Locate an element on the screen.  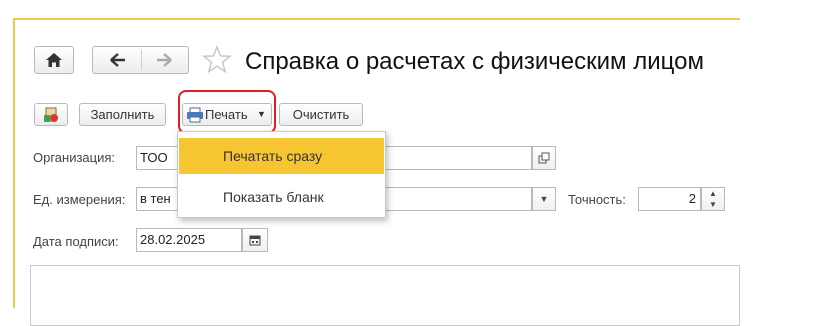
sign-date-label: Дата подписи: is located at coordinates (76, 241).